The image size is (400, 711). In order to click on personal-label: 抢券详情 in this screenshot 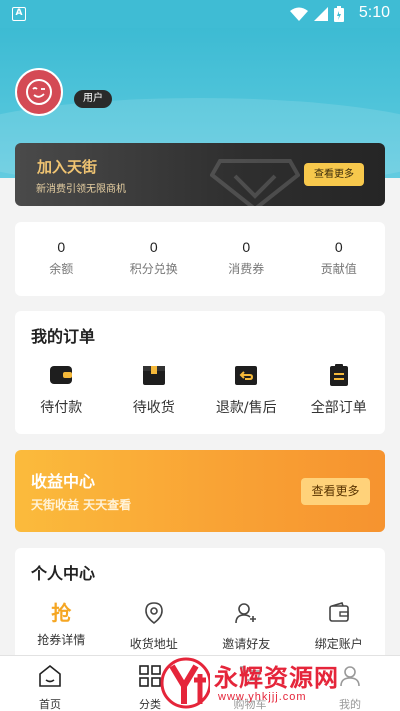, I will do `click(61, 640)`.